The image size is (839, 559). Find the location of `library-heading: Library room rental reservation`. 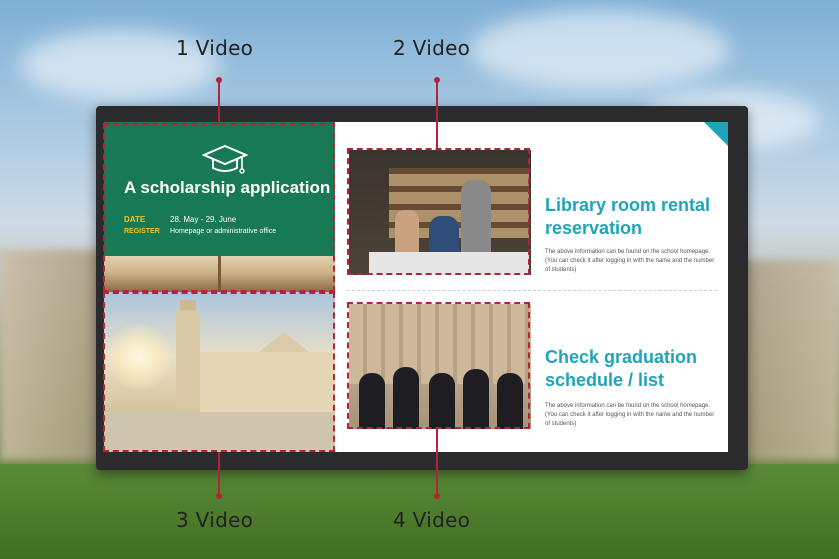

library-heading: Library room rental reservation is located at coordinates (628, 216).